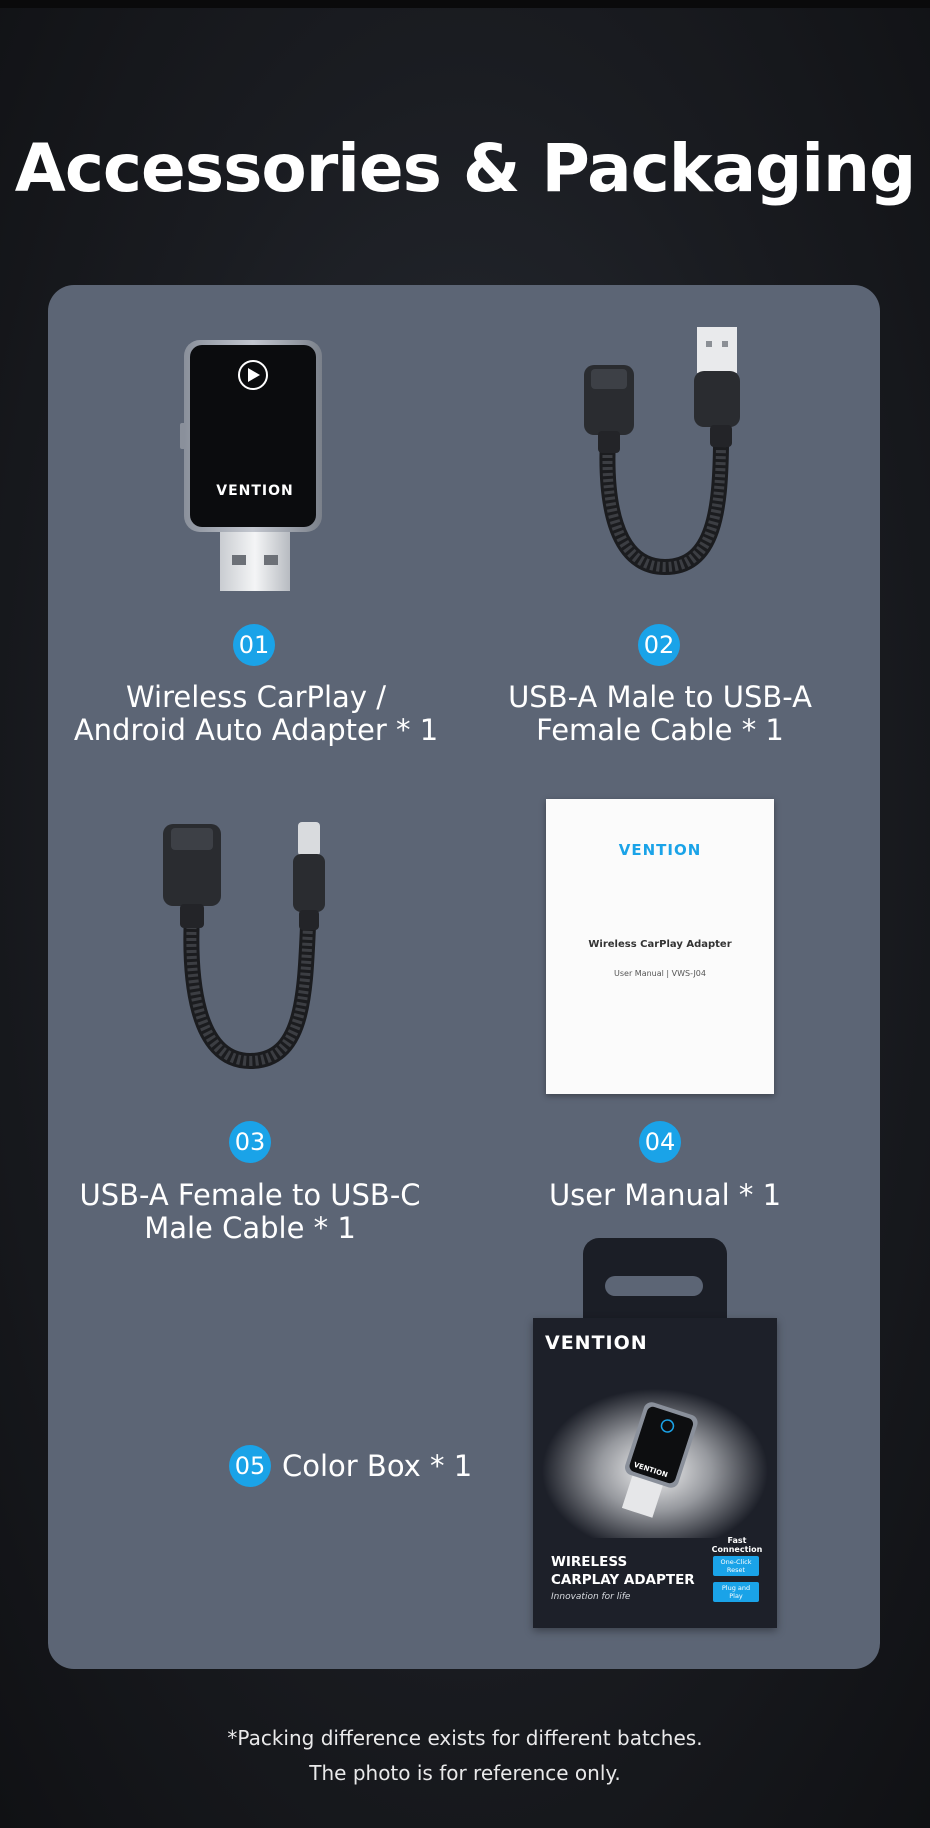  What do you see at coordinates (250, 1211) in the screenshot?
I see `item-label-03: USB-A Female to USB-C Male Cable * 1` at bounding box center [250, 1211].